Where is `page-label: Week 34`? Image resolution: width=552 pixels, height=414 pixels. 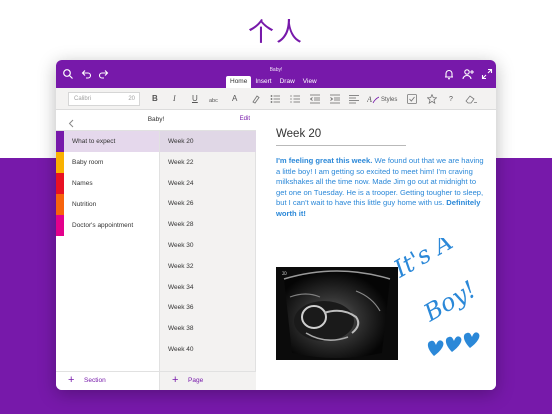
page-label: Week 34 is located at coordinates (181, 287).